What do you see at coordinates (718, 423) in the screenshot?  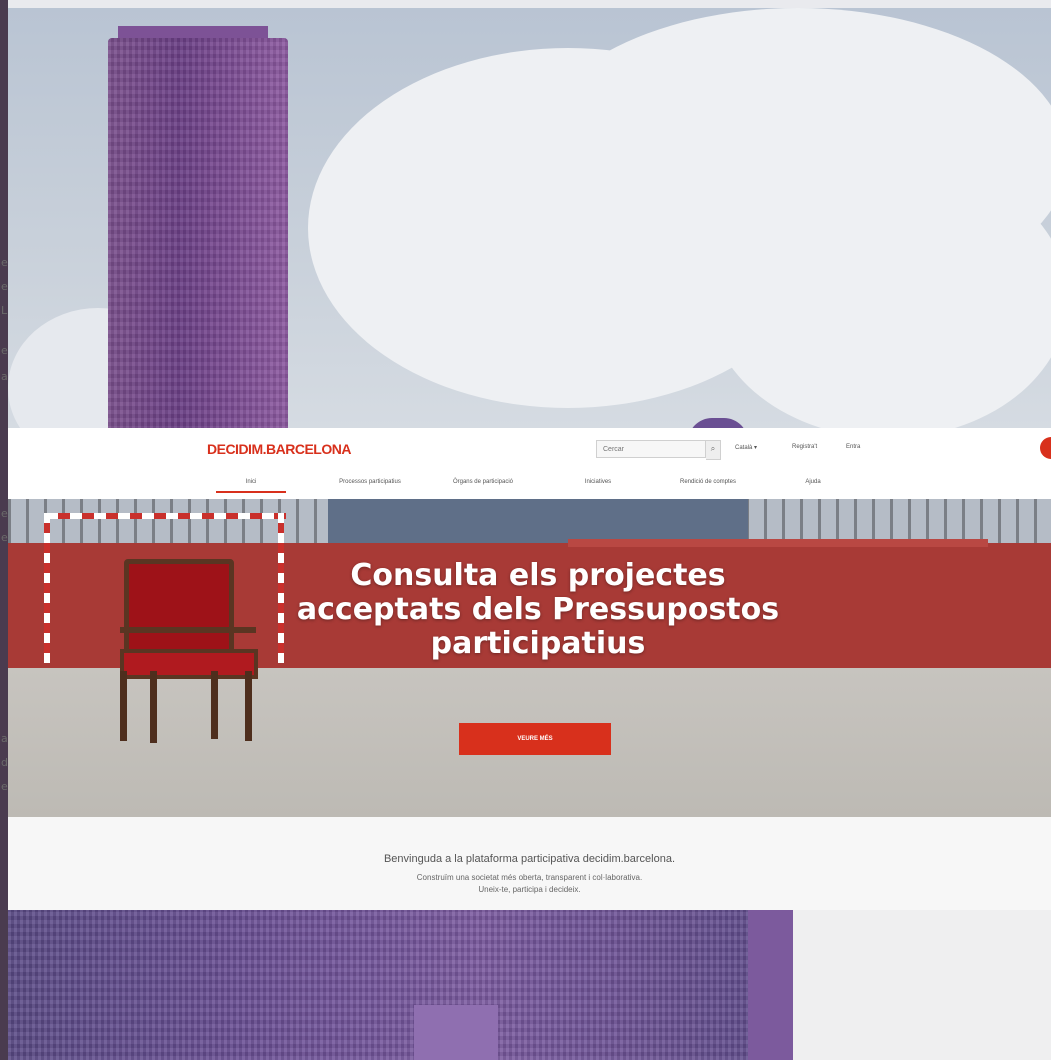 I see `purple-dome` at bounding box center [718, 423].